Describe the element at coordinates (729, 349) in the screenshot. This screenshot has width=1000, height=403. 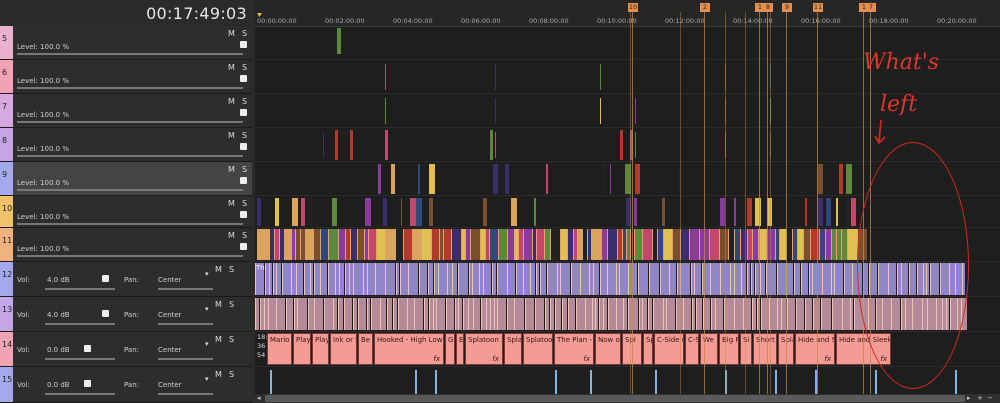
I see `music-clip: Big Ris` at that location.